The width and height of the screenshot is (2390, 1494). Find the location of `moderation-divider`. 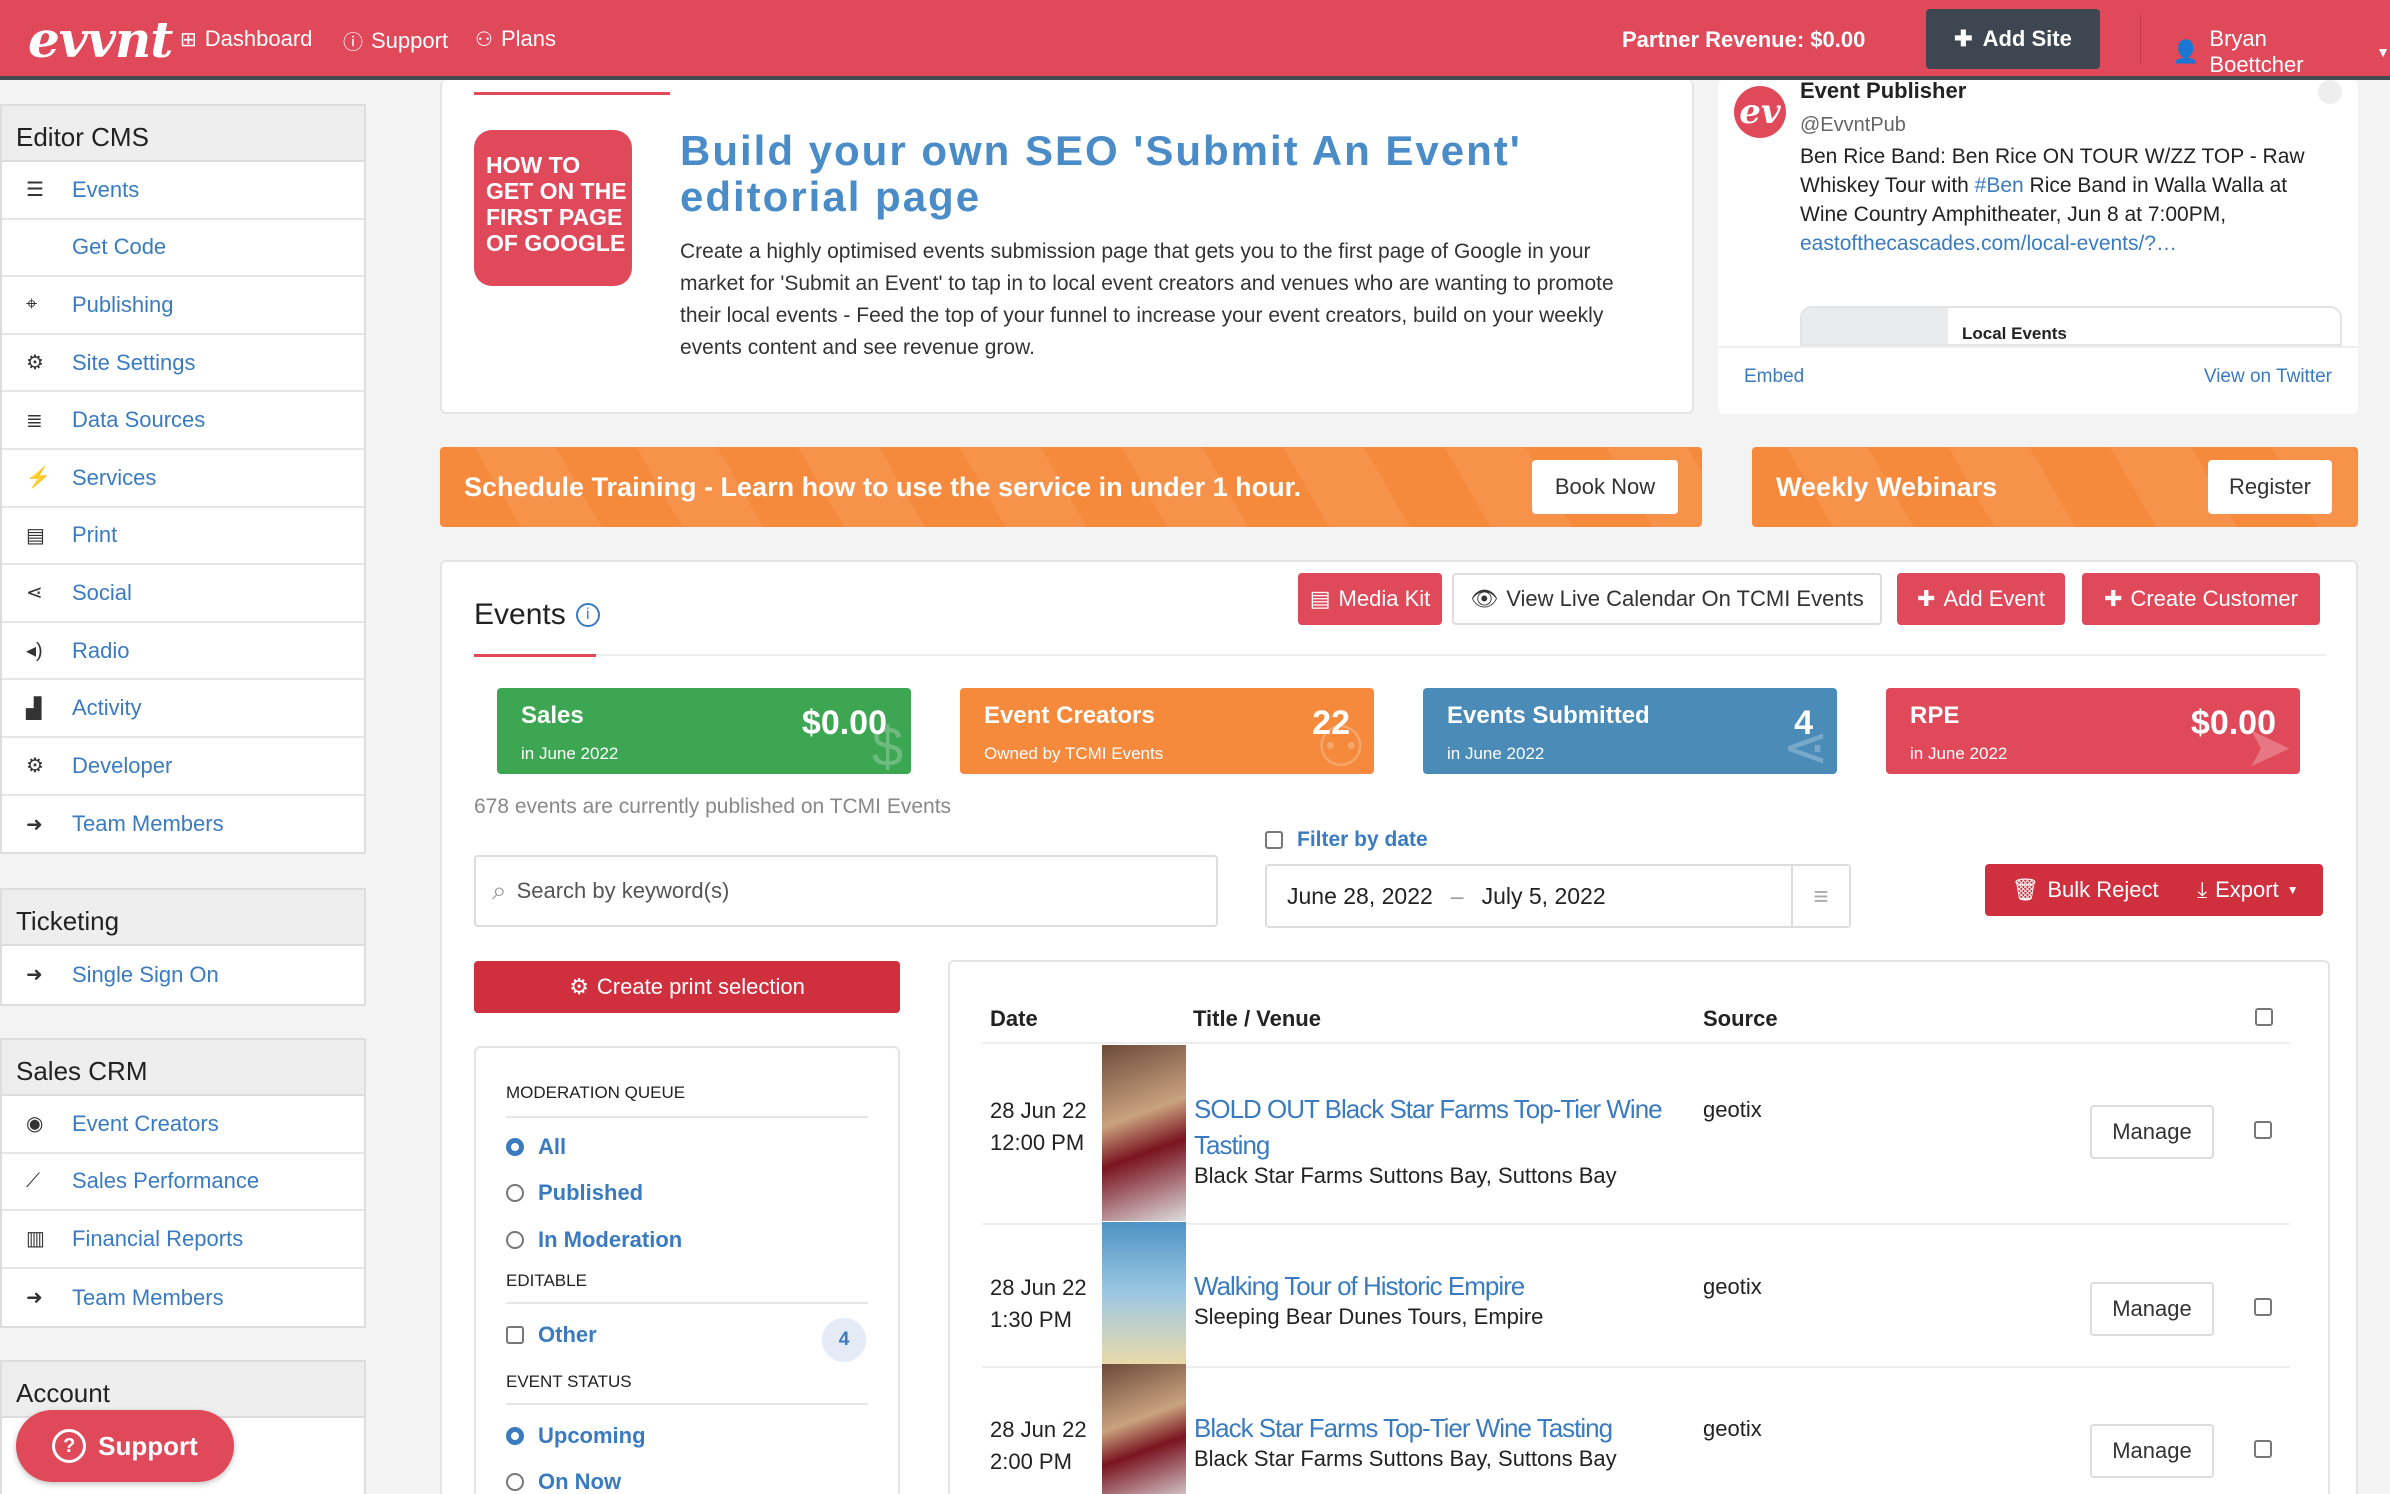

moderation-divider is located at coordinates (687, 1117).